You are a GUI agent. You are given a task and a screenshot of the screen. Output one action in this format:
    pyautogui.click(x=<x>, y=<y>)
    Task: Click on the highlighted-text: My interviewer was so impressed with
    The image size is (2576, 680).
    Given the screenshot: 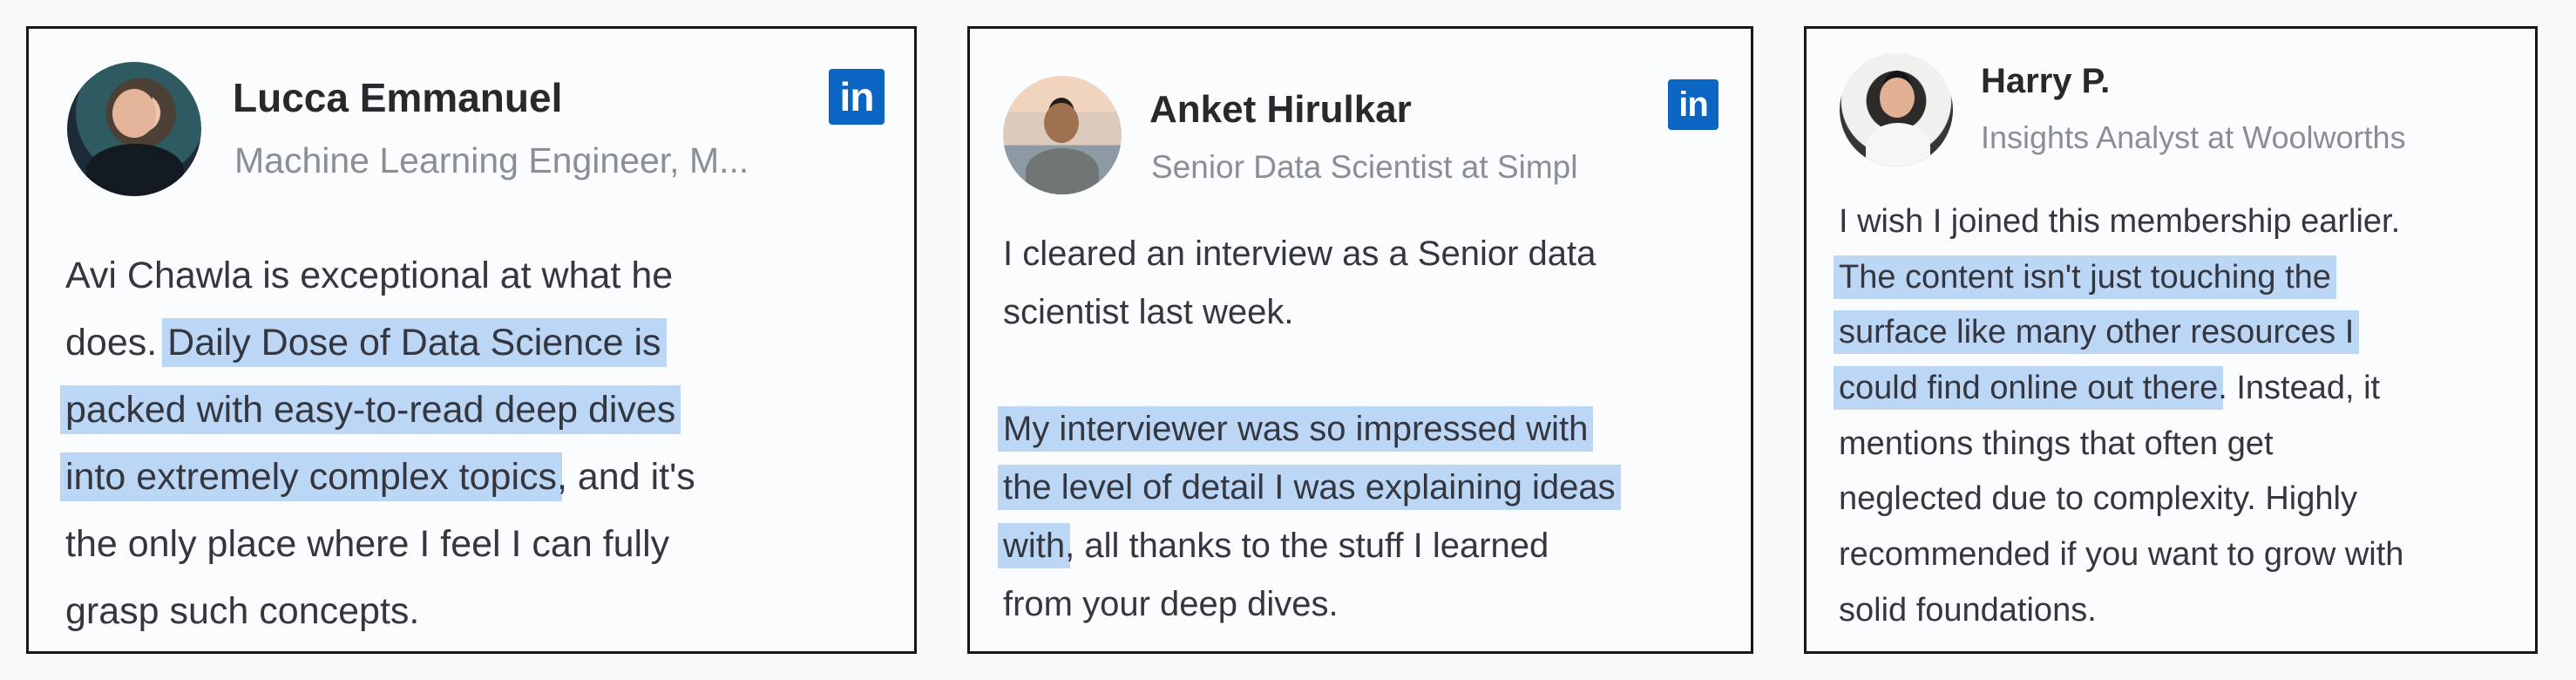 What is the action you would take?
    pyautogui.click(x=1296, y=429)
    